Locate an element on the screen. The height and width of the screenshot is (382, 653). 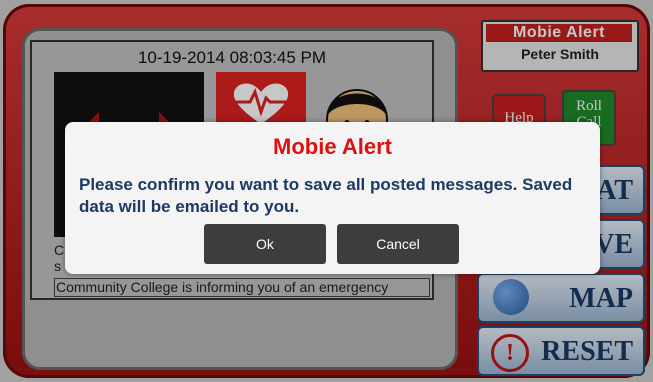
dialog-title: Mobie Alert is located at coordinates (332, 146).